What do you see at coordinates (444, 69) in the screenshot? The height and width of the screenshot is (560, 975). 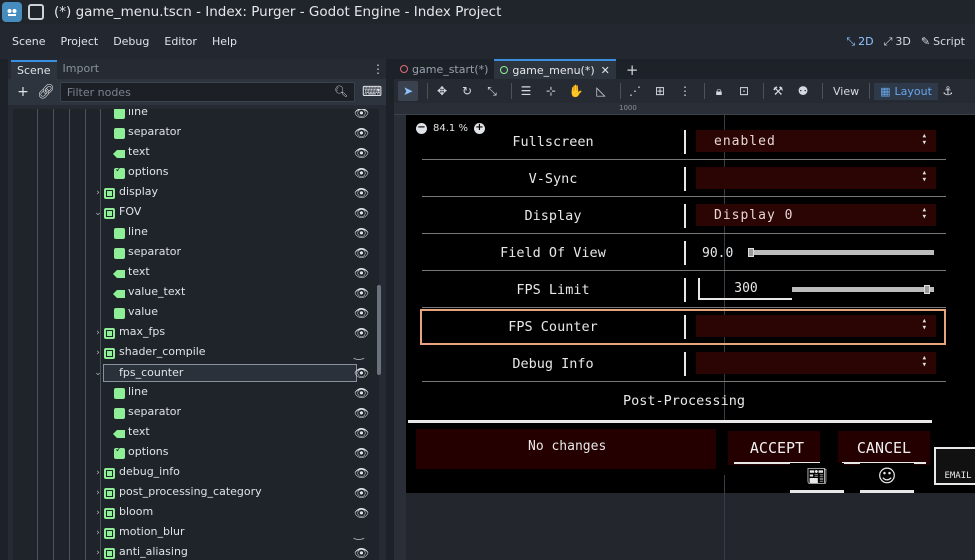 I see `tab-game-start: game_start(*)` at bounding box center [444, 69].